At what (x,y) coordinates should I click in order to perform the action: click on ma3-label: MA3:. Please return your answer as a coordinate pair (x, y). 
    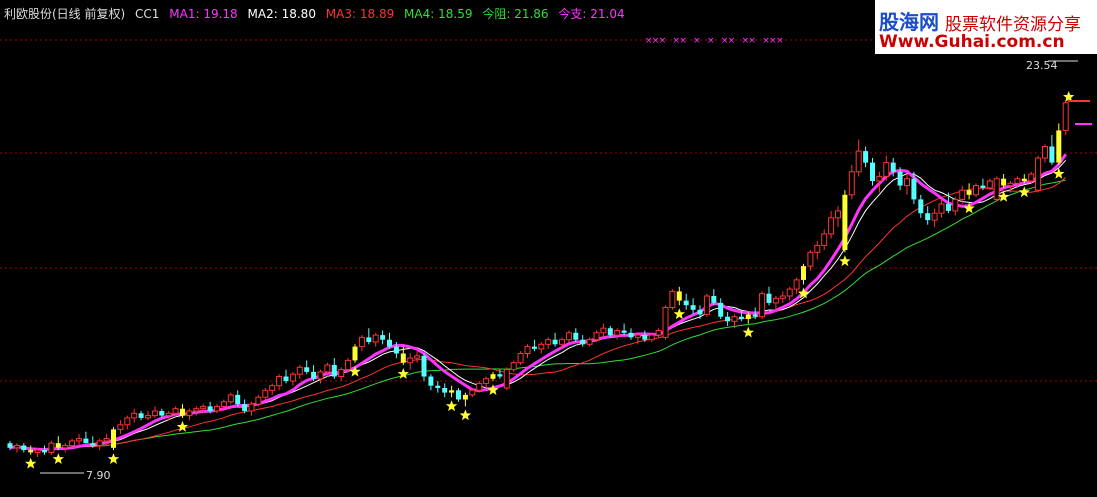
    Looking at the image, I should click on (341, 14).